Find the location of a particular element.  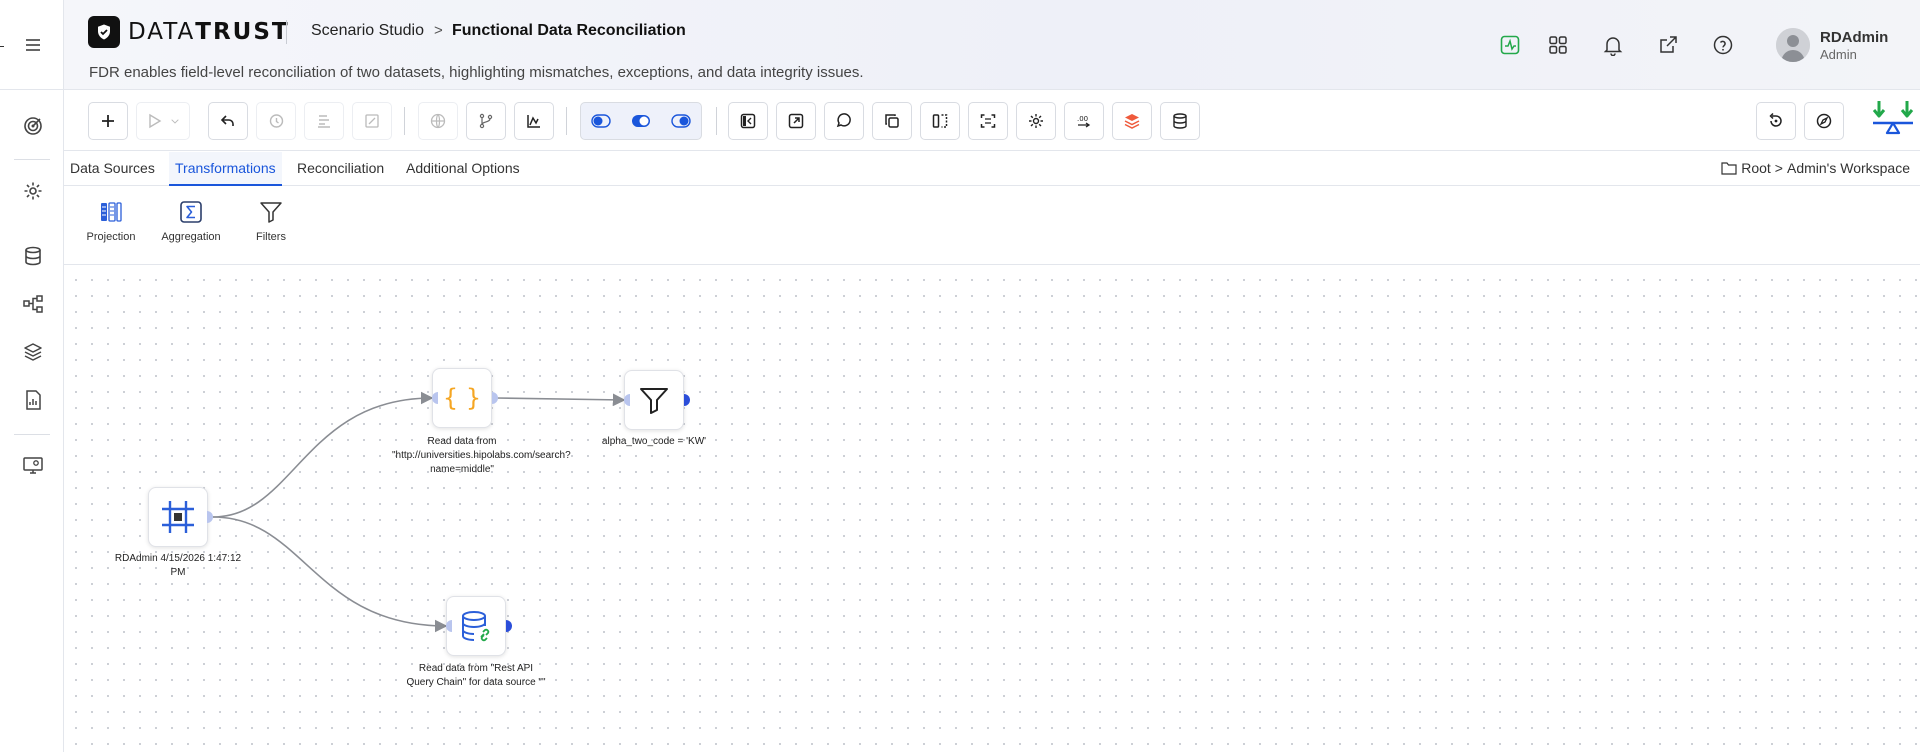

report-icon is located at coordinates (33, 400).